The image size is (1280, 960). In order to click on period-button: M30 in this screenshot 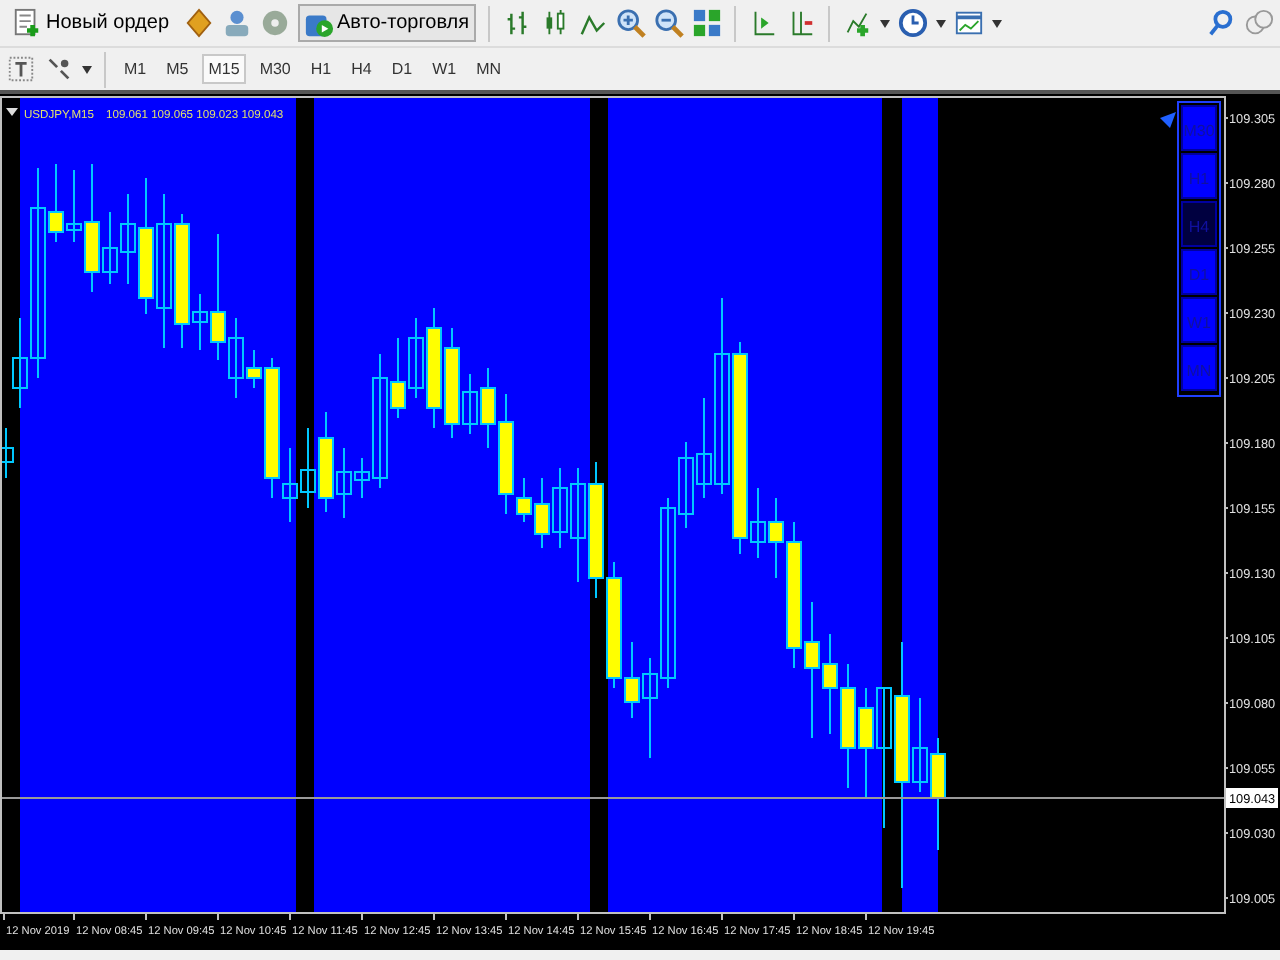, I will do `click(275, 69)`.